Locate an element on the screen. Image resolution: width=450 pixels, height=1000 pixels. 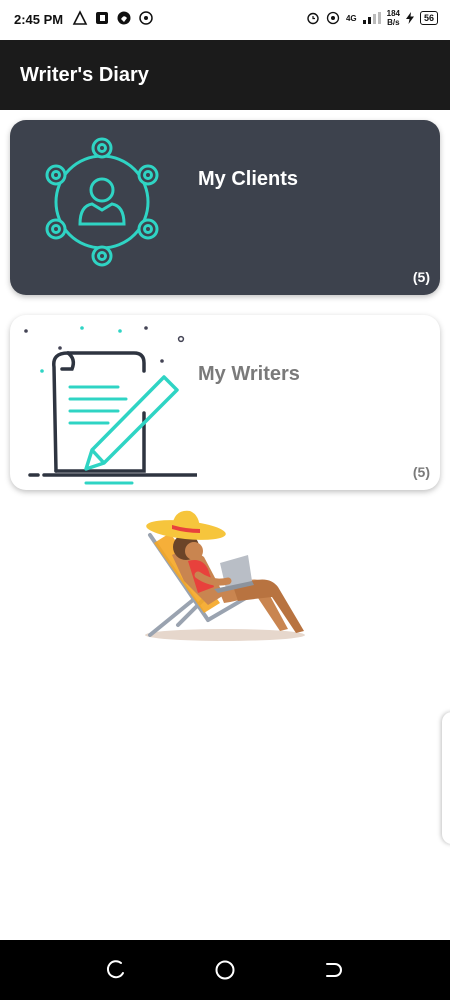
charging-icon is located at coordinates (409, 18).